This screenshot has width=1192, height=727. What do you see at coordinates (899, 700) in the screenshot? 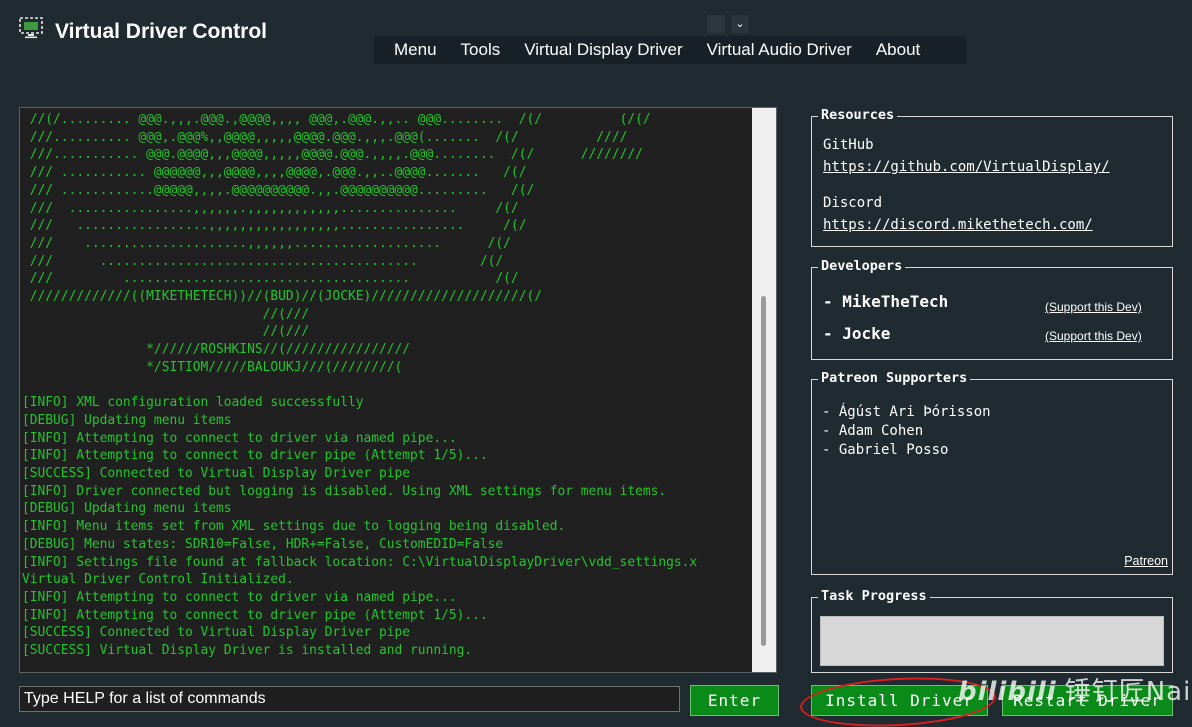
I see `install-driver-button: Install Driver` at bounding box center [899, 700].